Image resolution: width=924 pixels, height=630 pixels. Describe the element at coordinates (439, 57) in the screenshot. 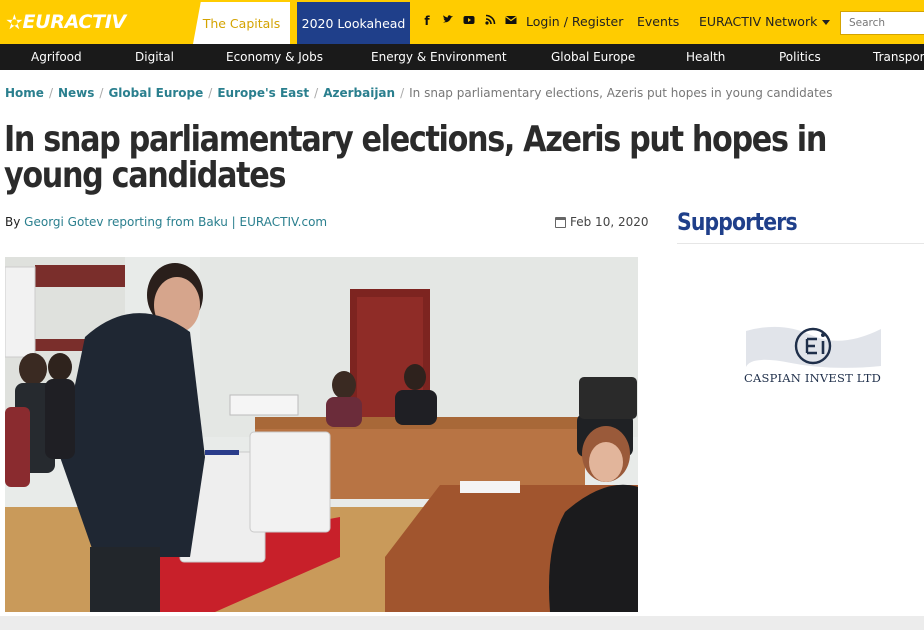

I see `nav-item-energy-environment: Energy & Environment` at that location.